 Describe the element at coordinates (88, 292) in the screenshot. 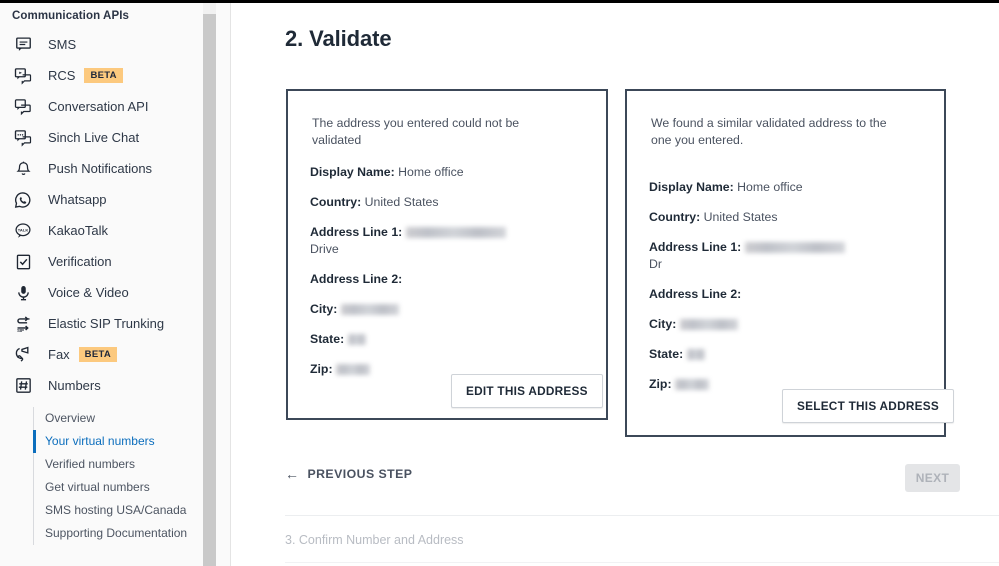

I see `sidebar-item-label: Voice & Video` at that location.